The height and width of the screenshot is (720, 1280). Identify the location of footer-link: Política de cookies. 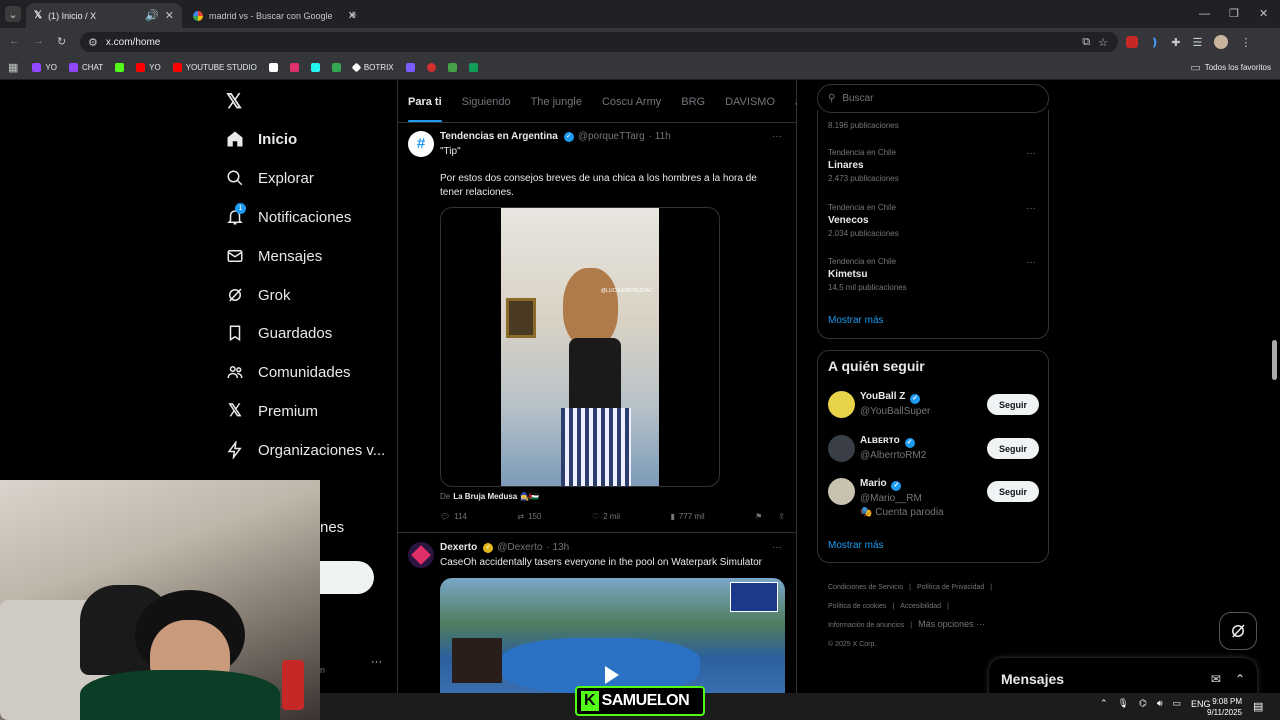
(857, 606).